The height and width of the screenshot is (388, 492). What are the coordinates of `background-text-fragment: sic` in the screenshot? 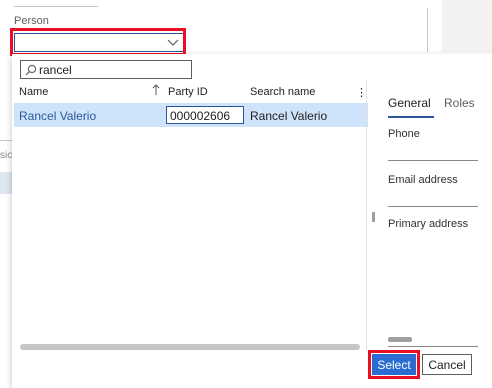 It's located at (6, 155).